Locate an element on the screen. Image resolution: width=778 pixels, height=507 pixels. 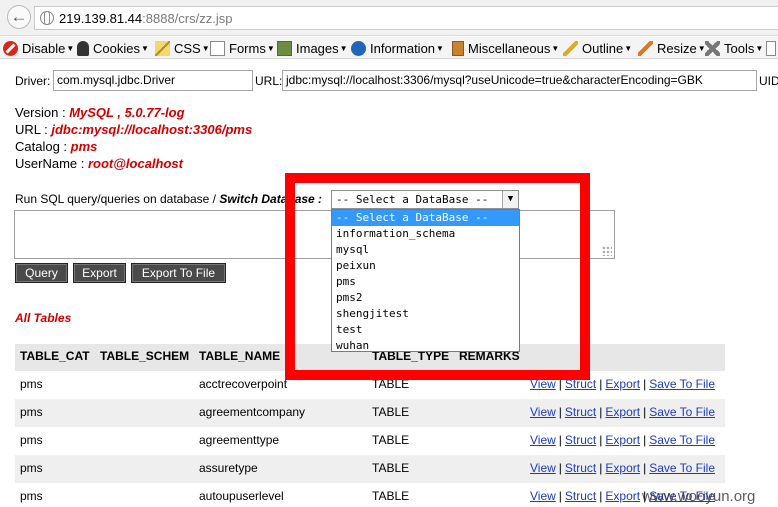
catalog-label: Catalog : is located at coordinates (43, 146).